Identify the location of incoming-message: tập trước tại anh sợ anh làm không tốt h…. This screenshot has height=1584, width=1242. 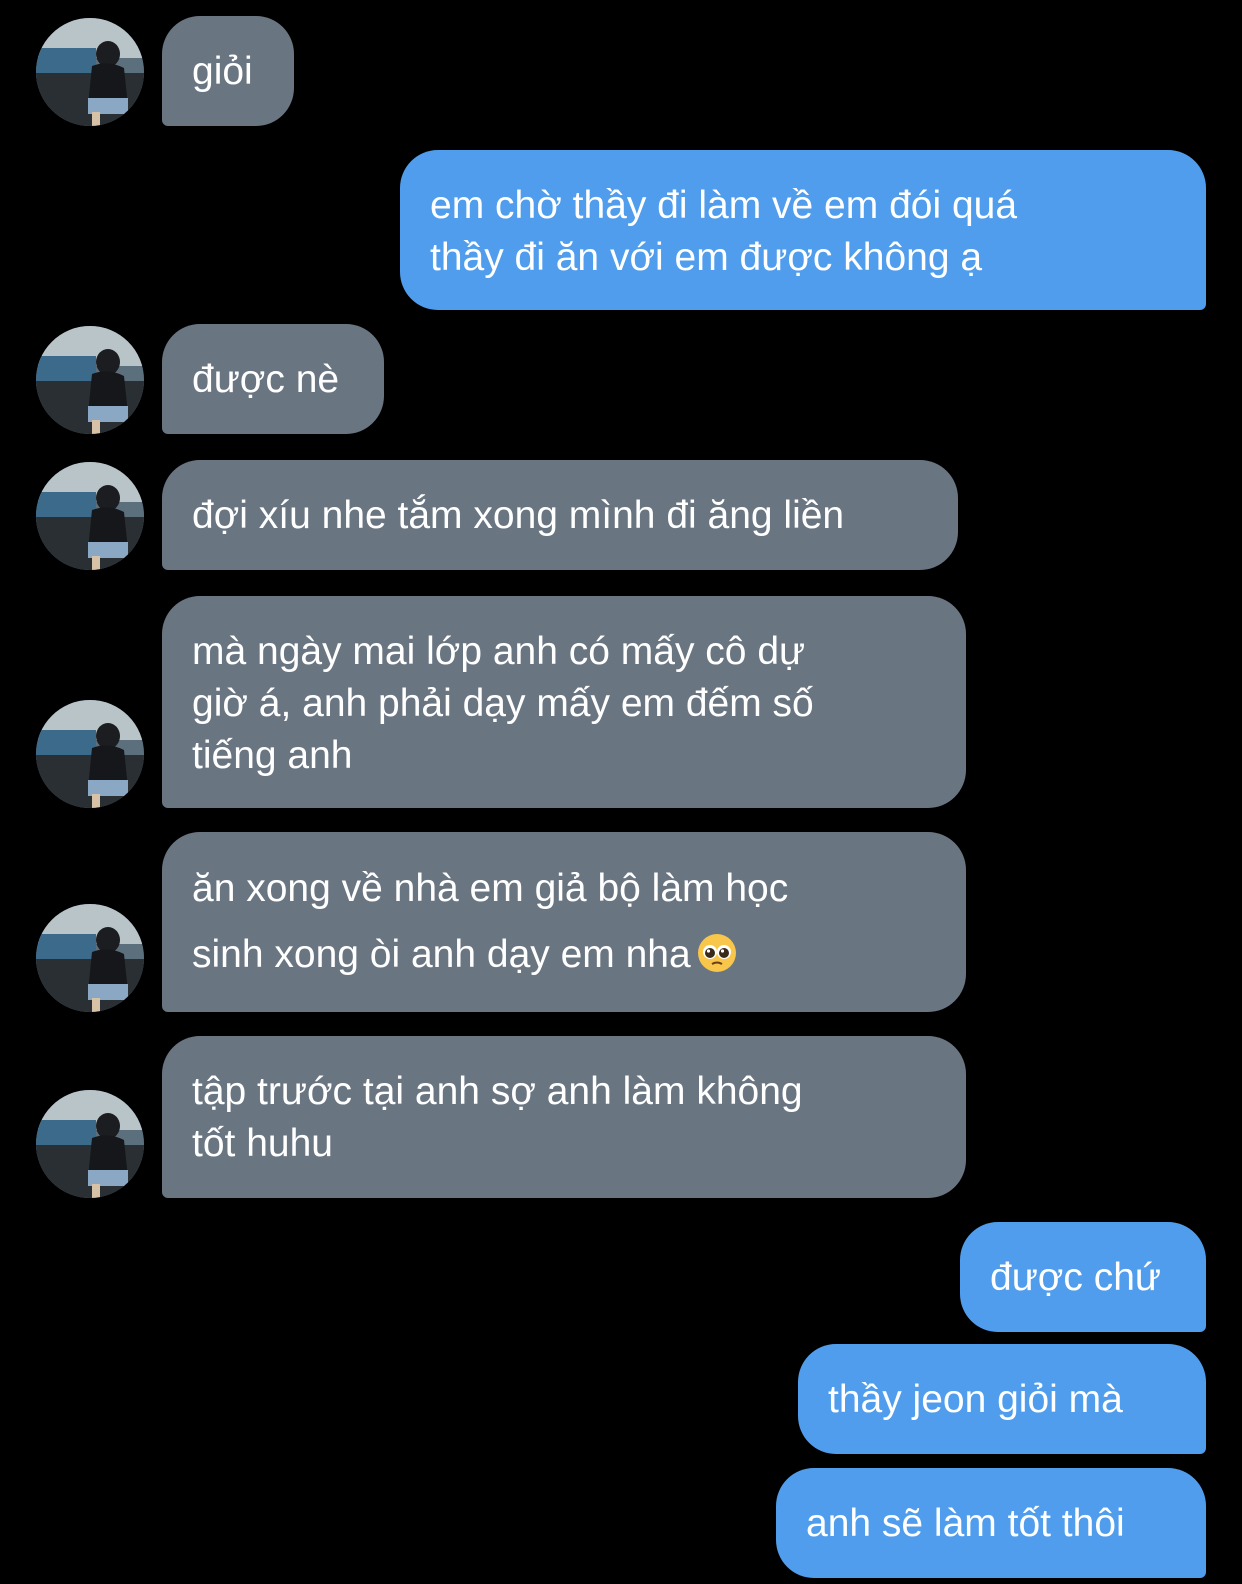
(564, 1117).